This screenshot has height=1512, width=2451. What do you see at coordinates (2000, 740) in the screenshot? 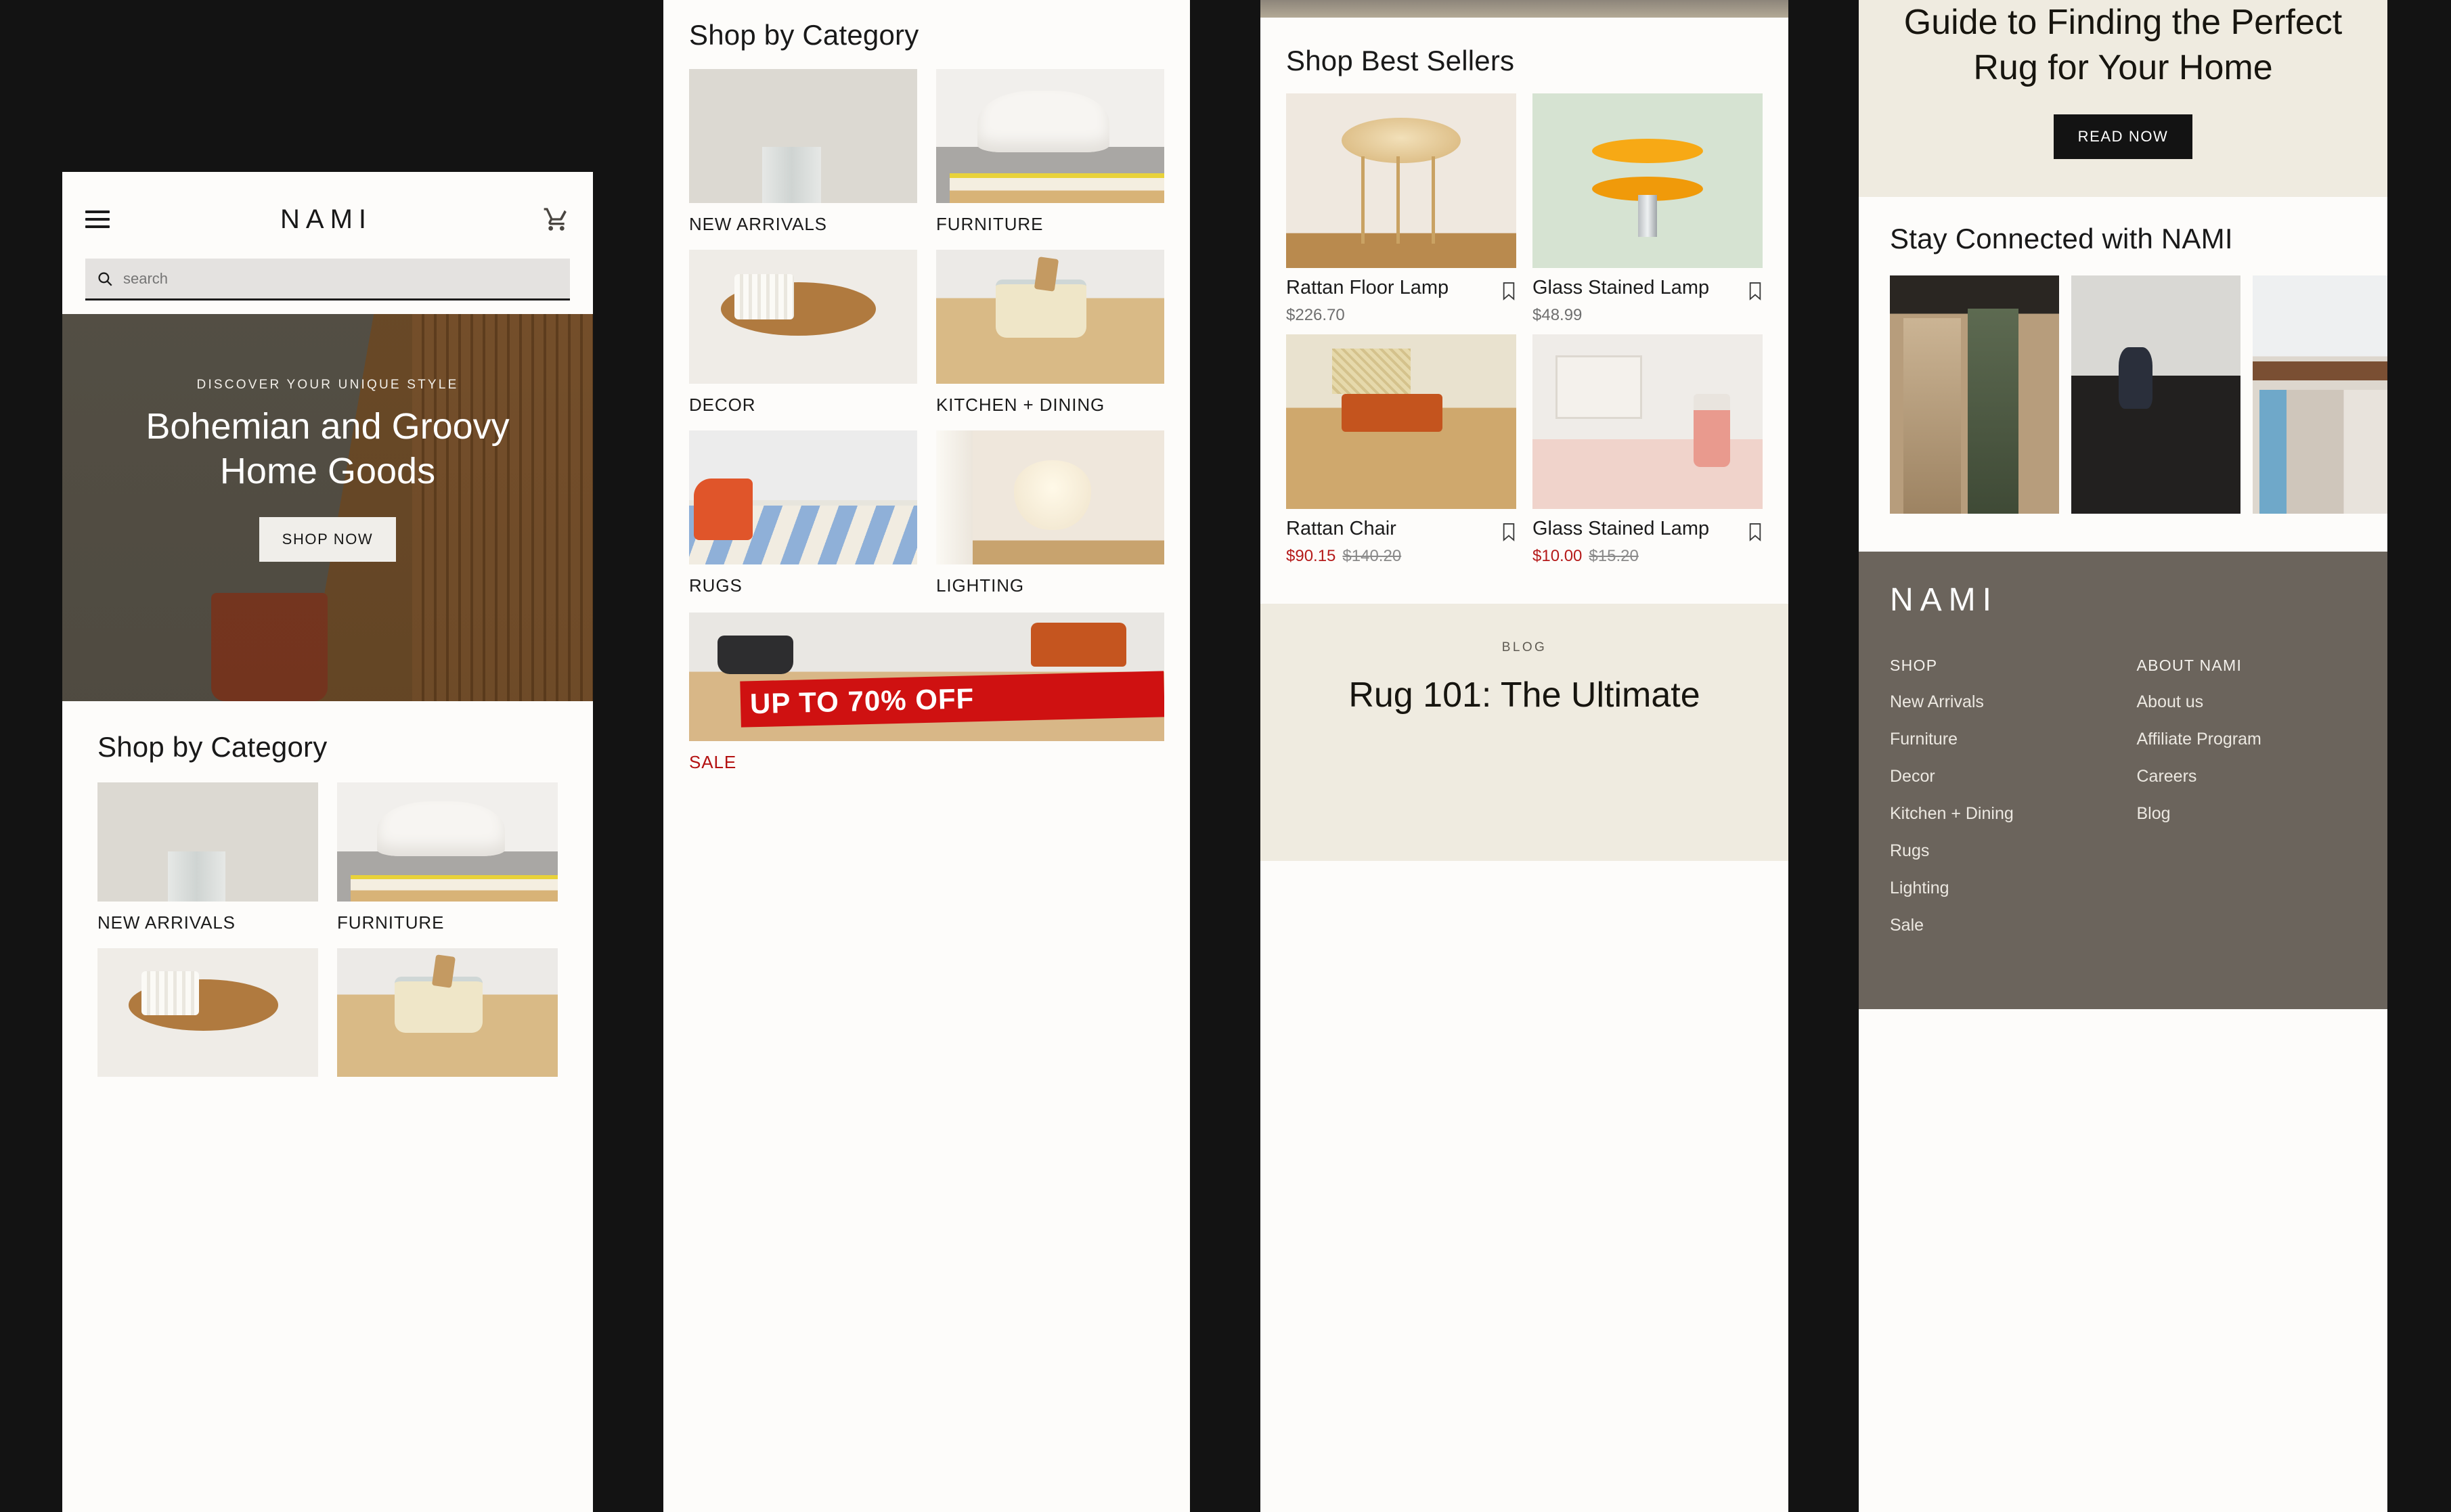
I see `footer-link-furniture: Furniture` at bounding box center [2000, 740].